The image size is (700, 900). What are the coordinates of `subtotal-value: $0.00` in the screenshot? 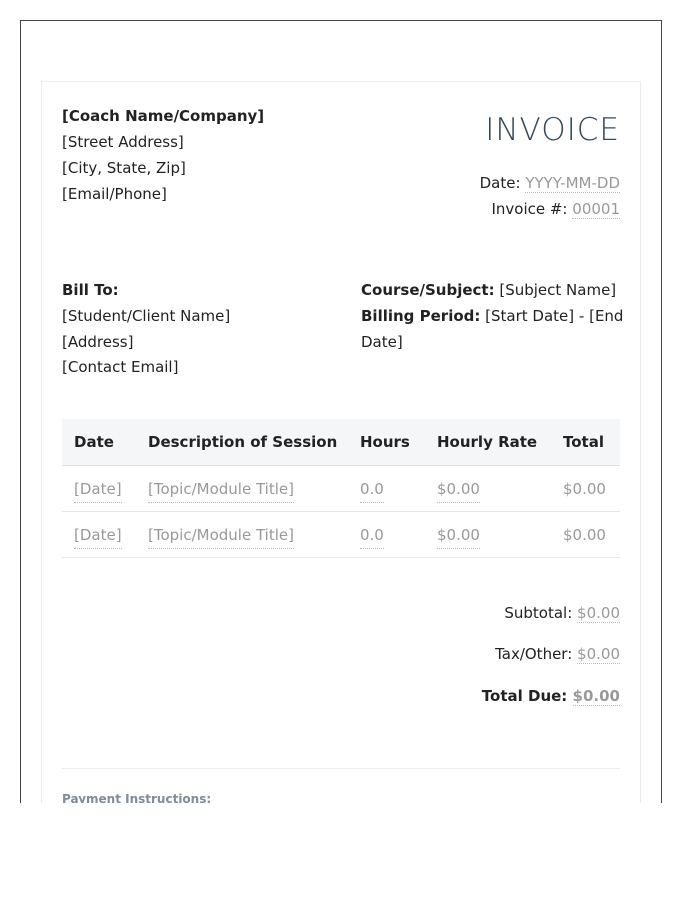 It's located at (598, 613).